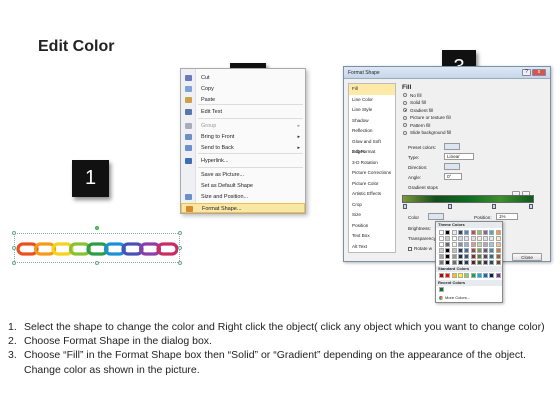 This screenshot has height=420, width=560. I want to click on category-item: Line Color, so click(372, 100).